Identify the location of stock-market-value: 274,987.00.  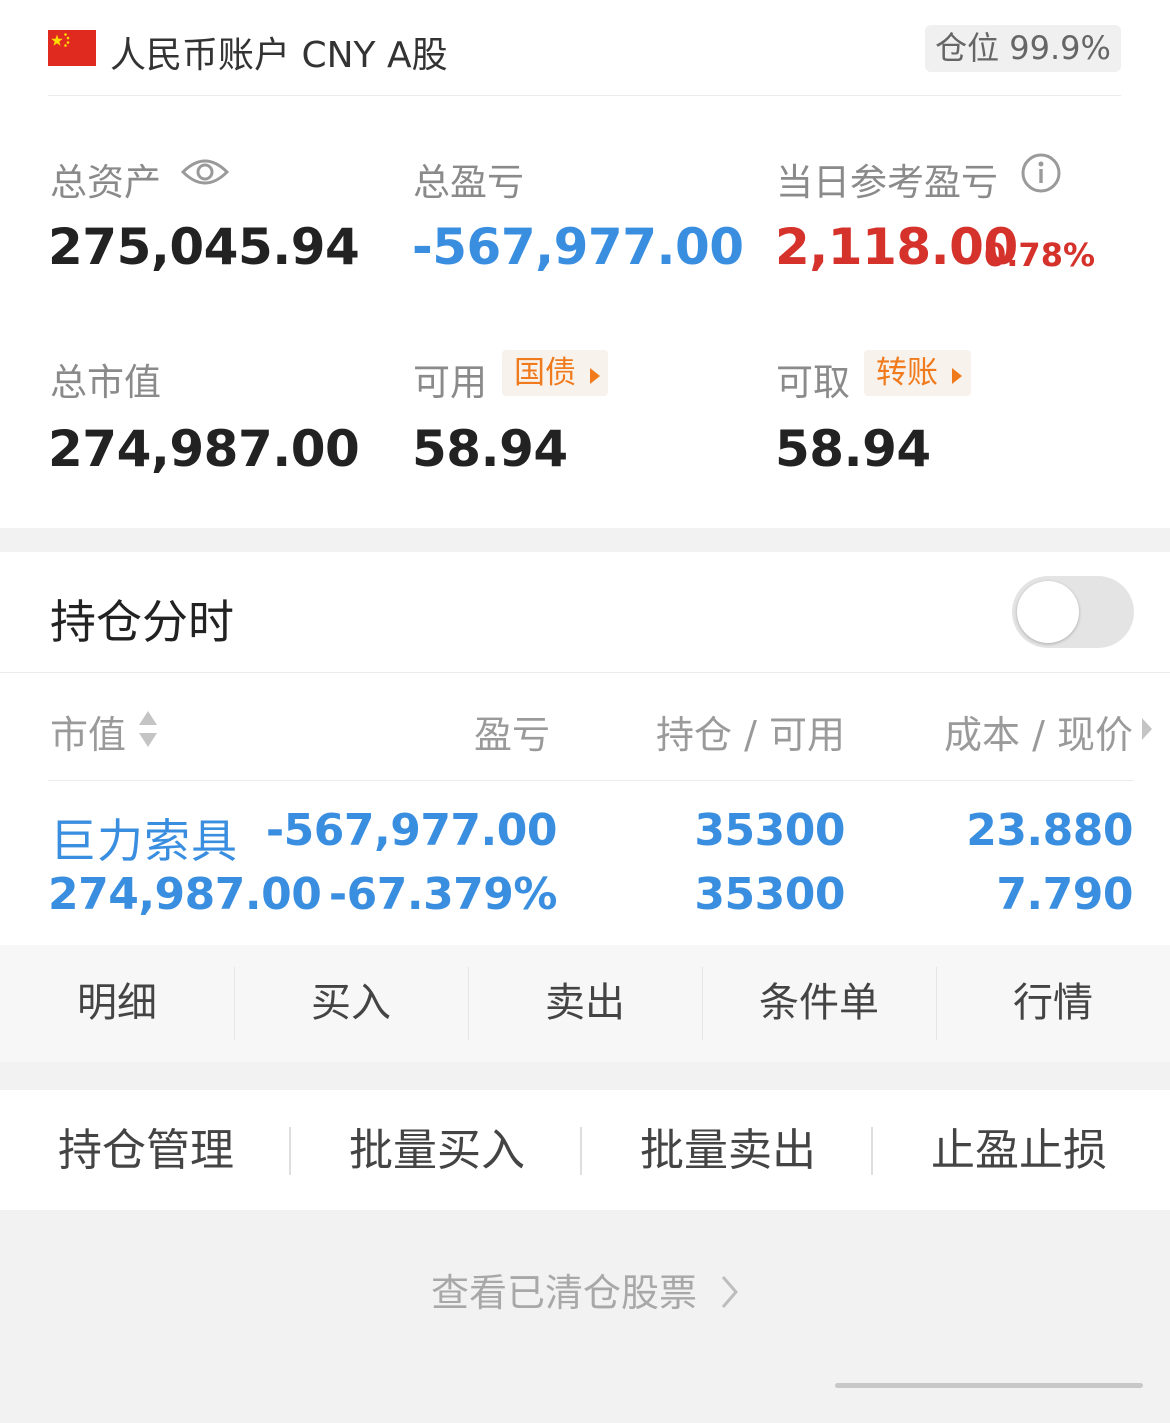
(185, 894).